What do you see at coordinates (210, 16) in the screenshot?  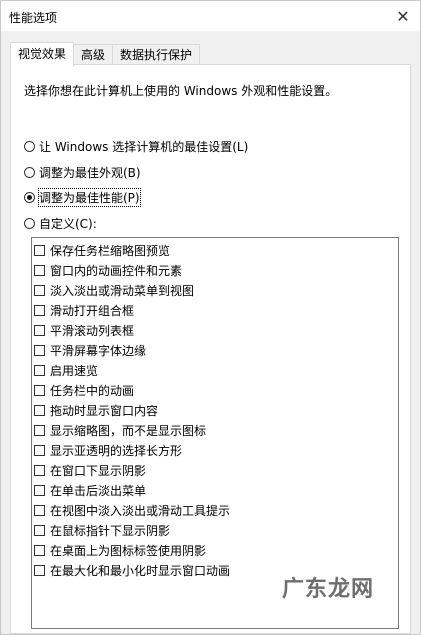 I see `title-bar: 性能选项 ✕` at bounding box center [210, 16].